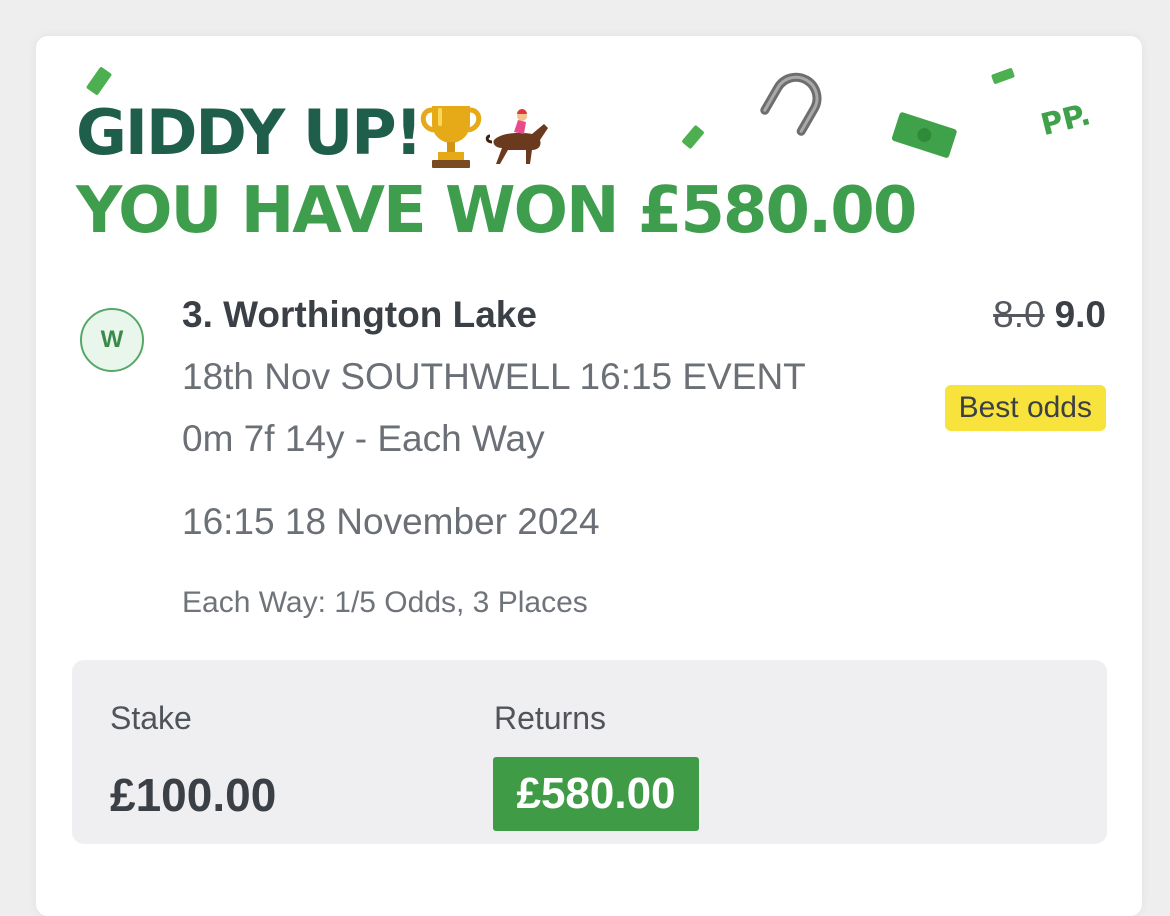 The image size is (1170, 916). I want to click on each-way-terms: Each Way: 1/5 Odds, 3 Places, so click(385, 602).